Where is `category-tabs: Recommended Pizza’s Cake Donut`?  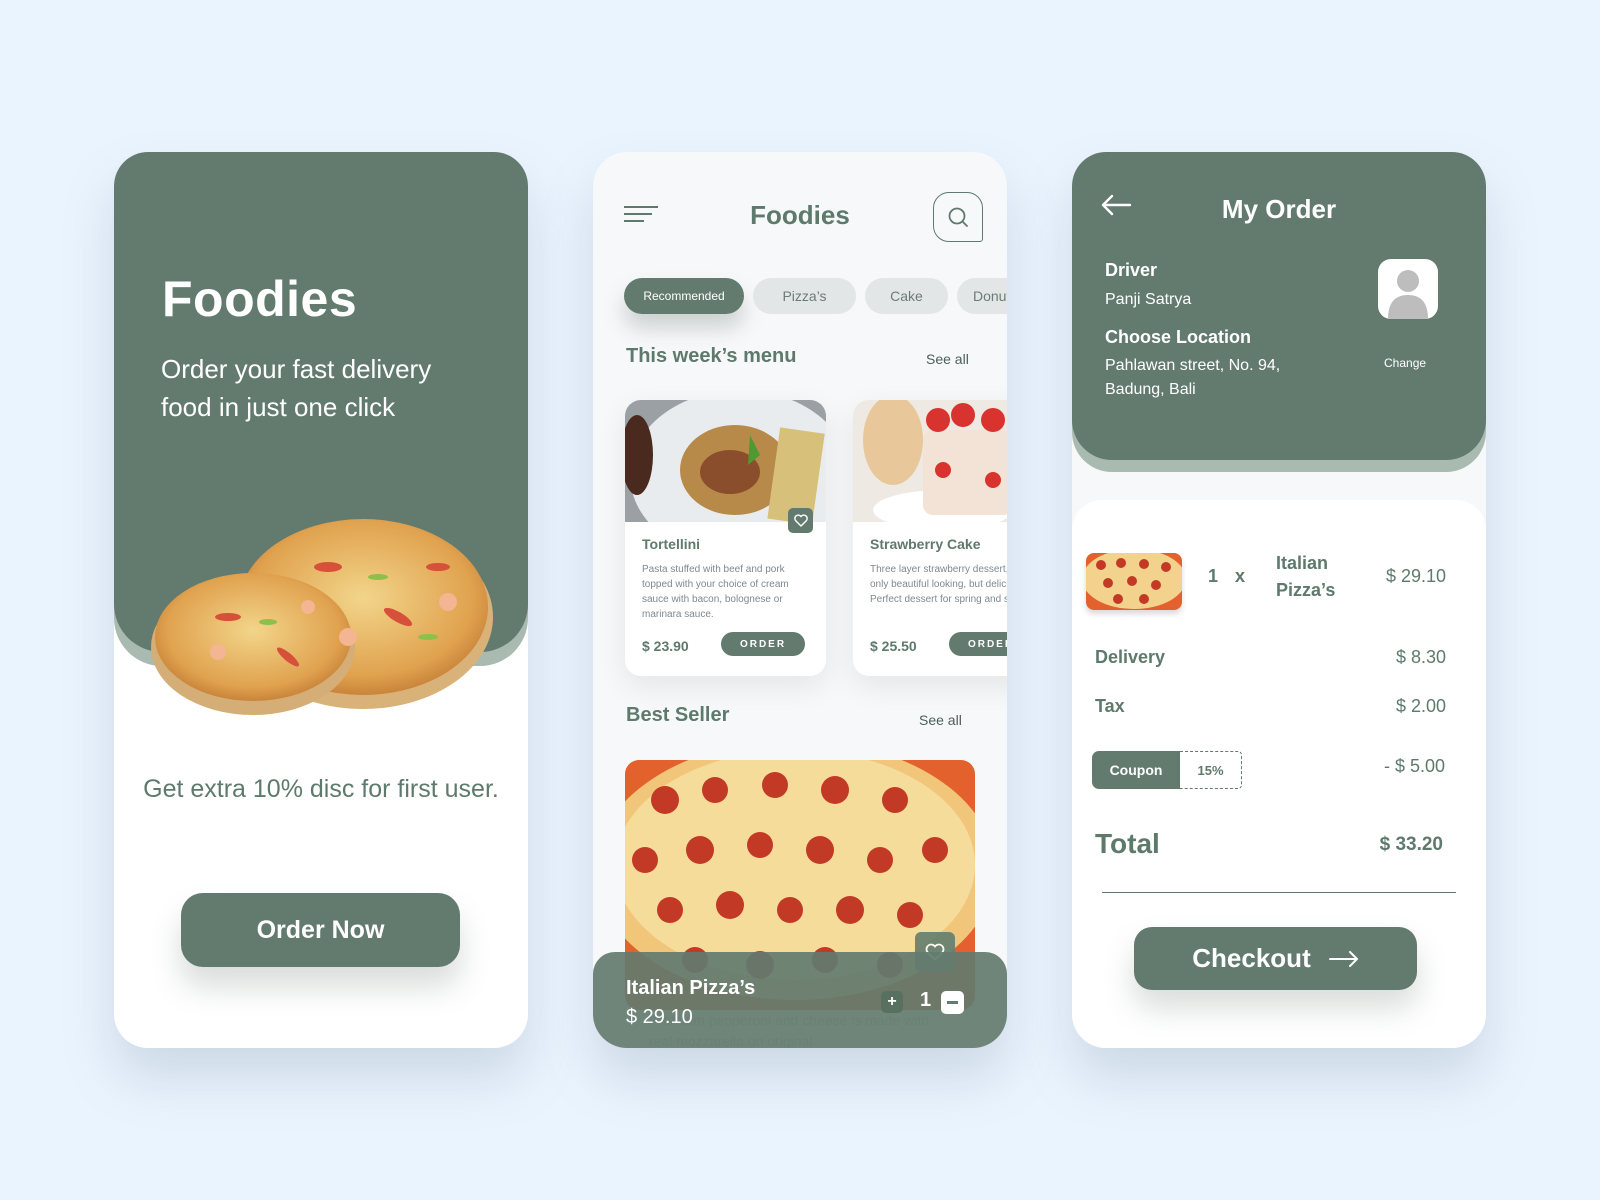 category-tabs: Recommended Pizza’s Cake Donut is located at coordinates (815, 296).